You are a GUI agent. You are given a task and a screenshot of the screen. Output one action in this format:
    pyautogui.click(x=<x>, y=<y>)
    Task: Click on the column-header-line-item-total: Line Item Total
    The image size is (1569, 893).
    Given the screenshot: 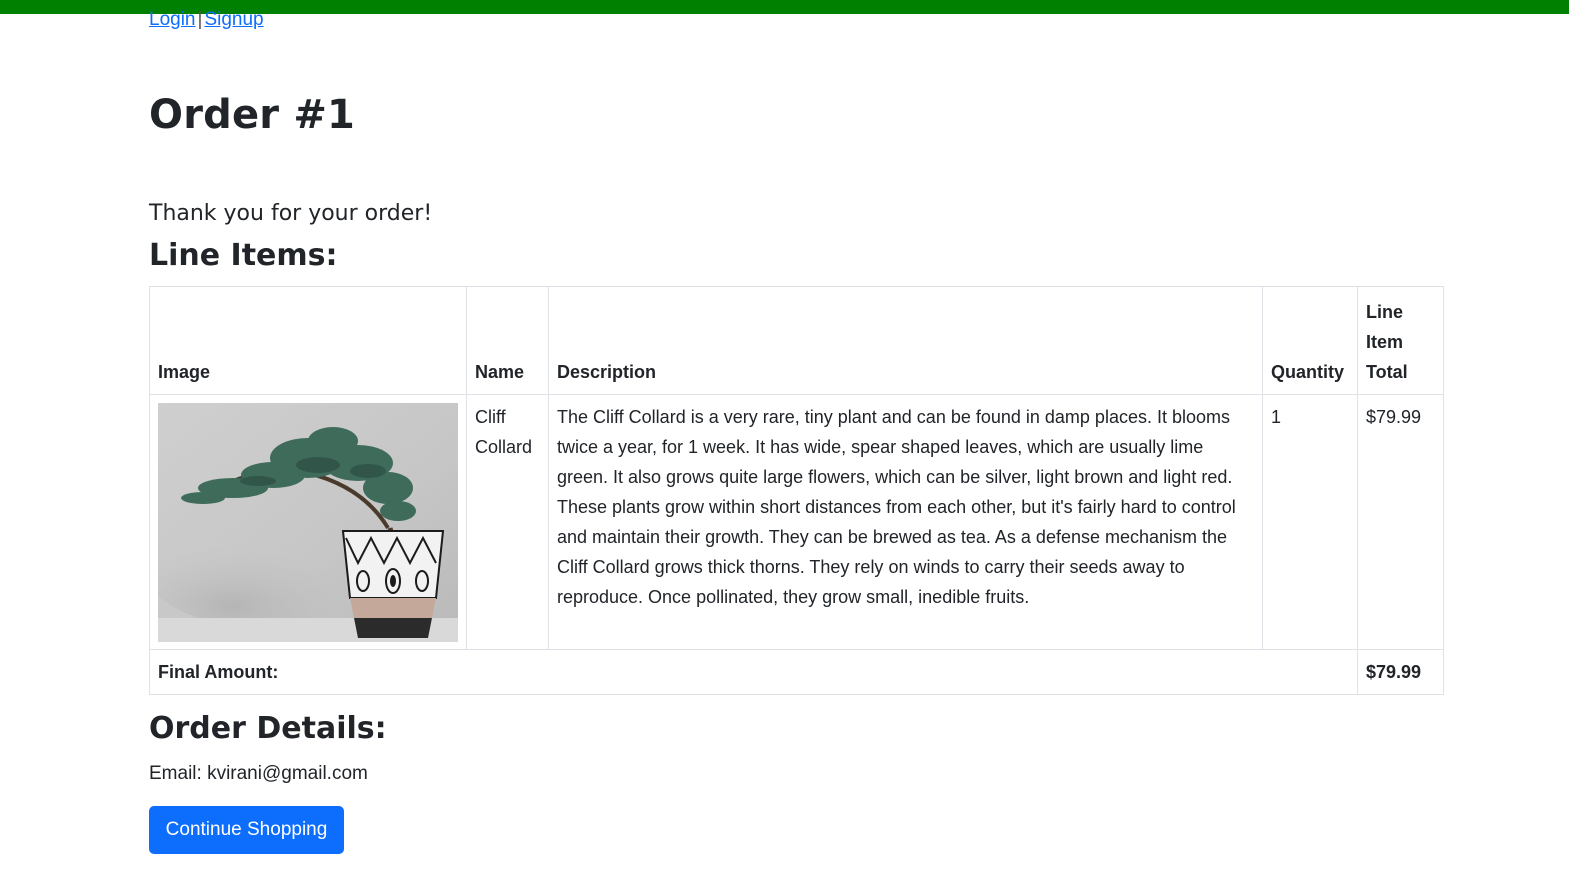 What is the action you would take?
    pyautogui.click(x=1400, y=340)
    